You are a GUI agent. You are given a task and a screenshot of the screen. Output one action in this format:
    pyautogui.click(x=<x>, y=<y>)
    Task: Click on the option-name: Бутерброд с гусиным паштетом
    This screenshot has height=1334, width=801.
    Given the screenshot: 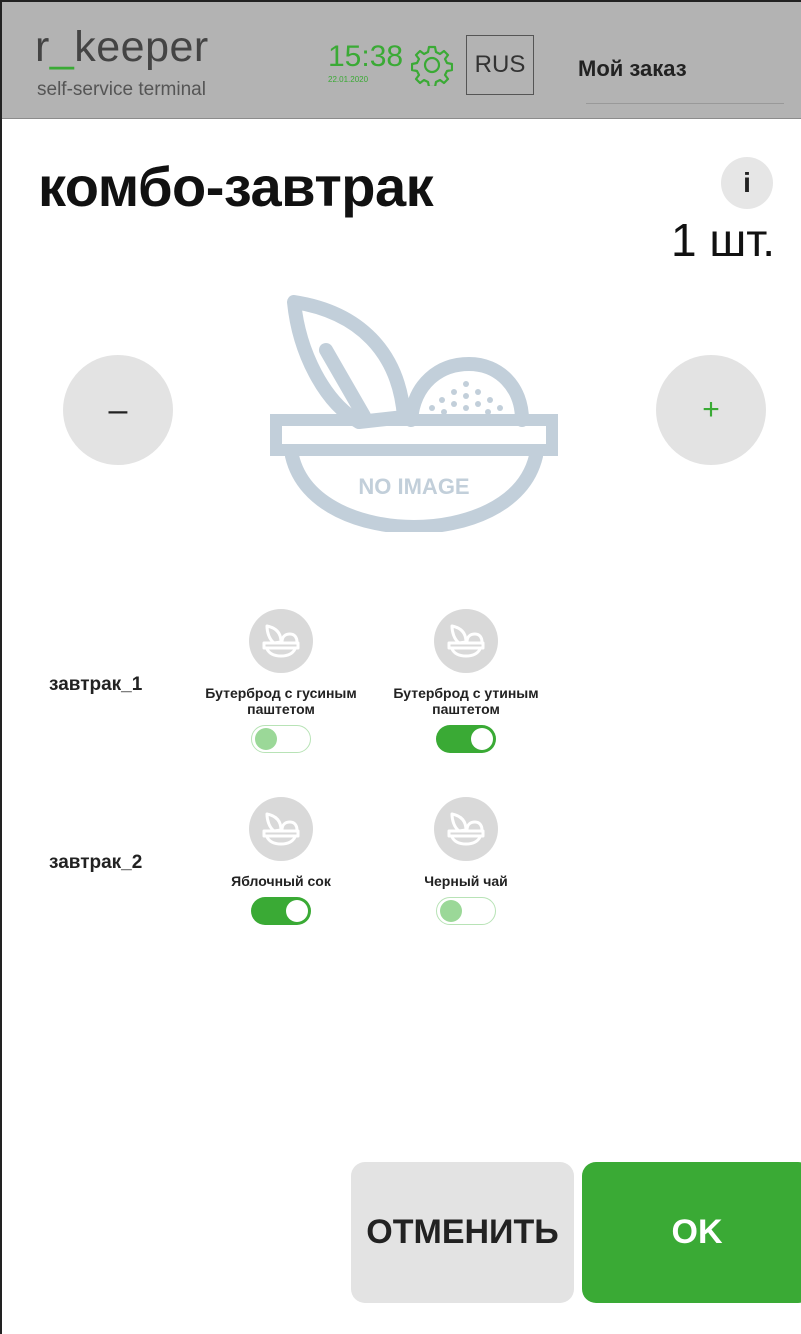 What is the action you would take?
    pyautogui.click(x=281, y=701)
    